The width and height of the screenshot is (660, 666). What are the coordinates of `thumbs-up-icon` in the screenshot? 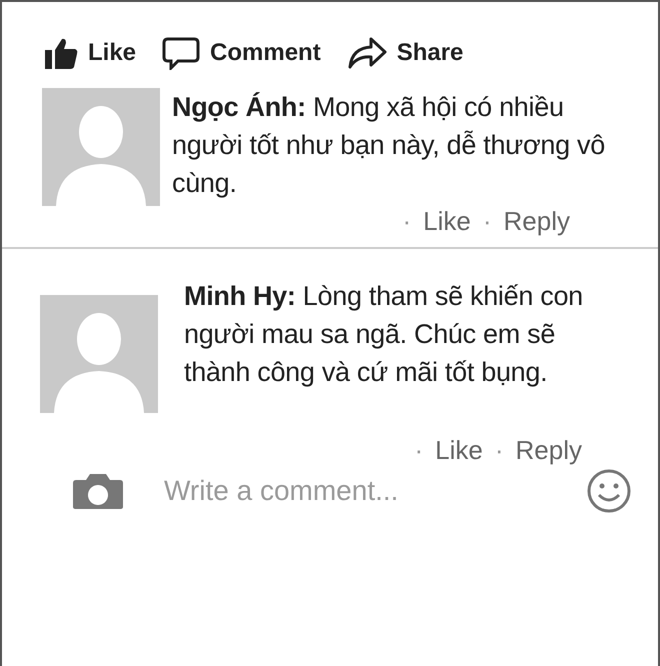 It's located at (61, 53).